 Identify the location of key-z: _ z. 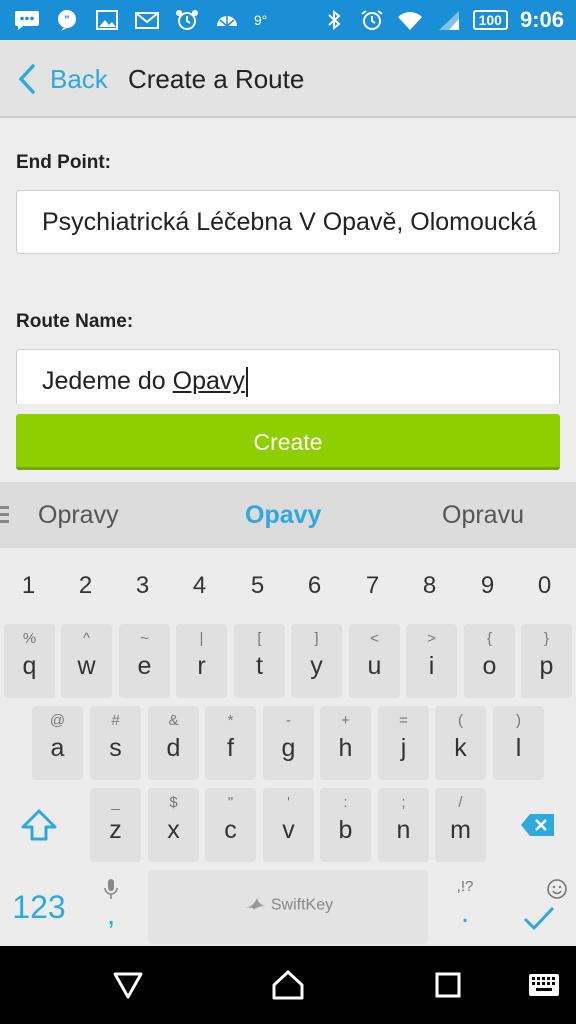
(115, 825).